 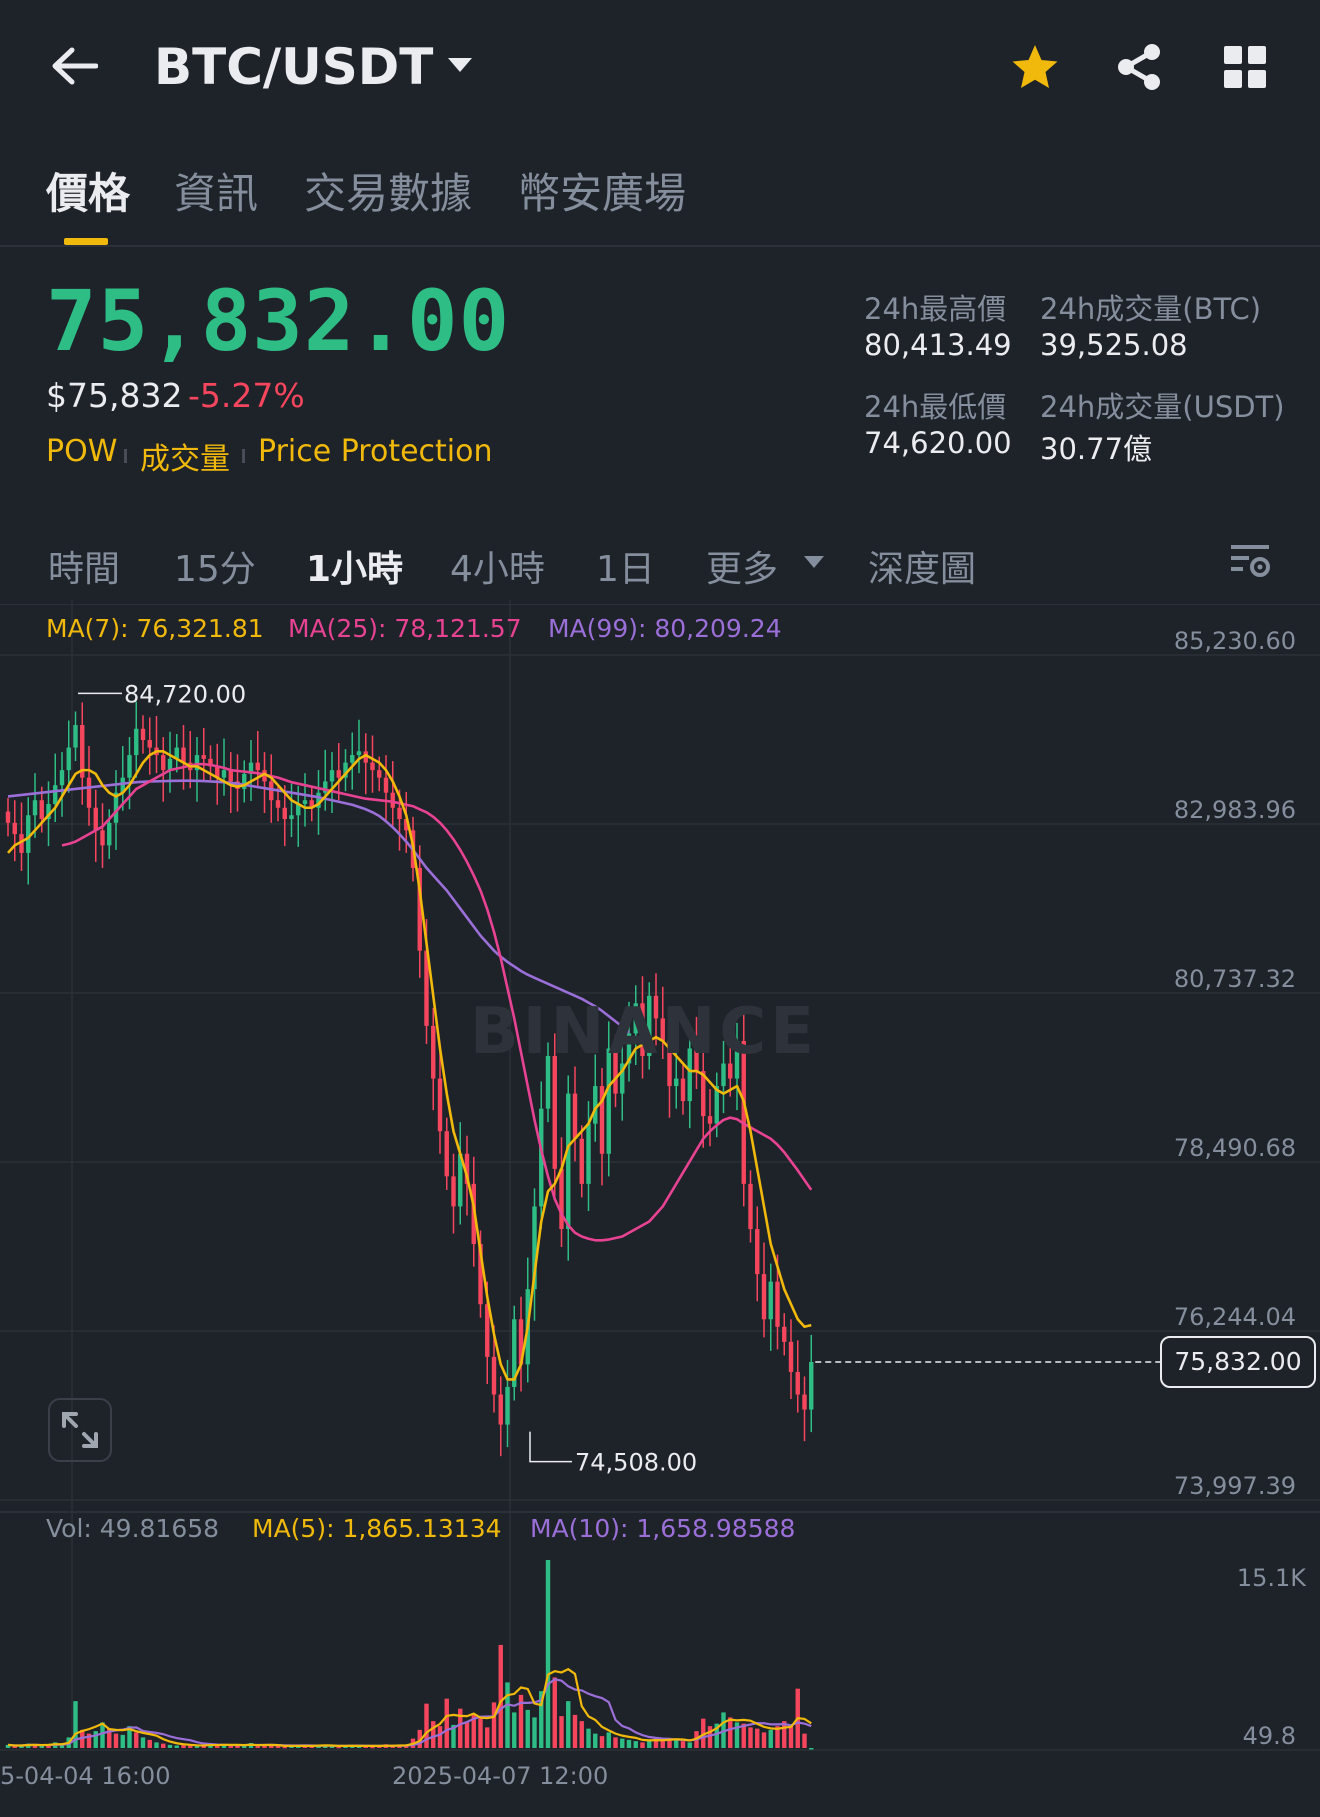 What do you see at coordinates (636, 1463) in the screenshot?
I see `low-marker-label: 74,508.00` at bounding box center [636, 1463].